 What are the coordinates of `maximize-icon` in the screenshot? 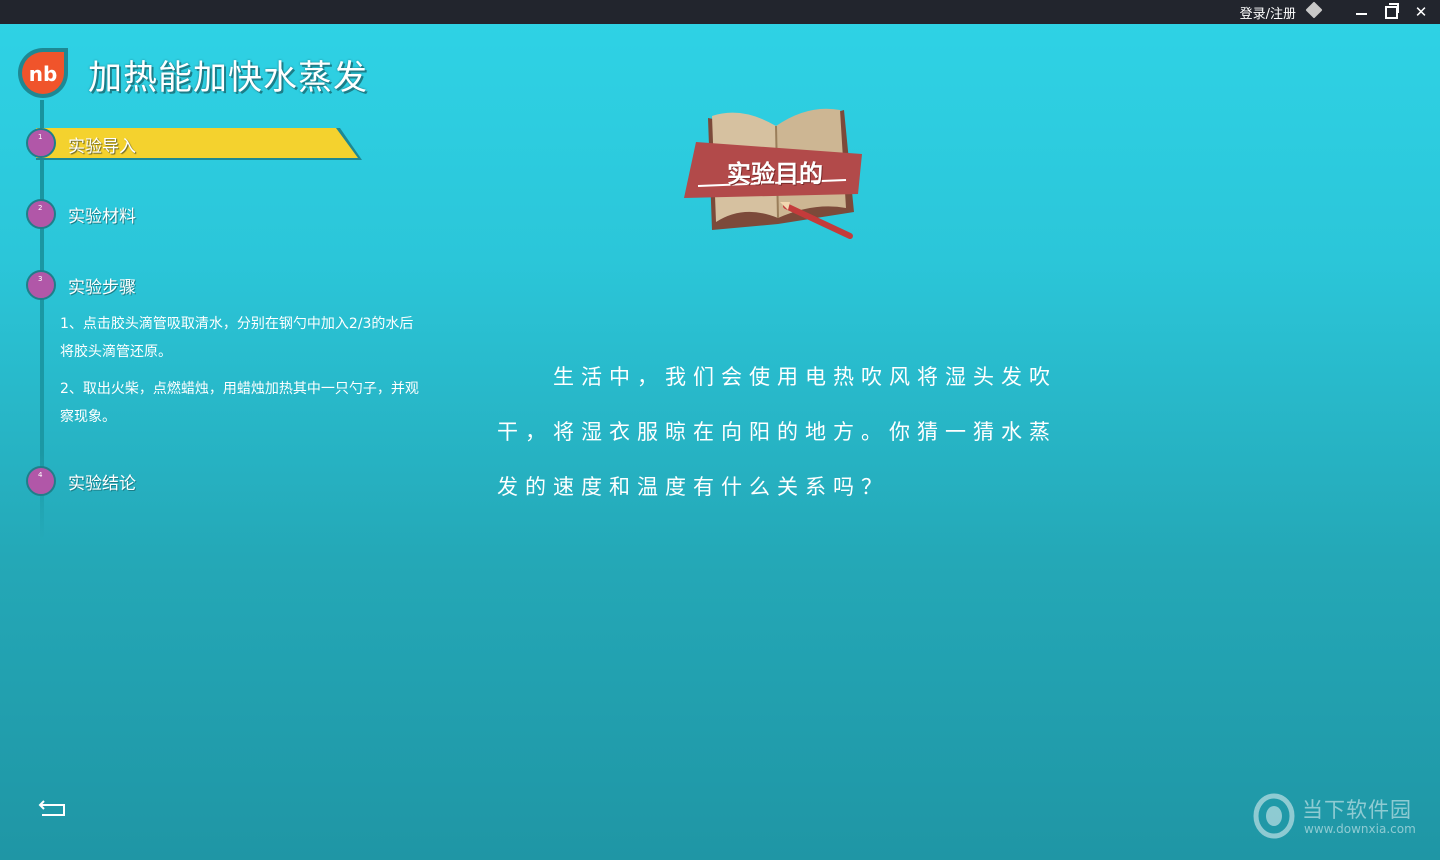 It's located at (1391, 10).